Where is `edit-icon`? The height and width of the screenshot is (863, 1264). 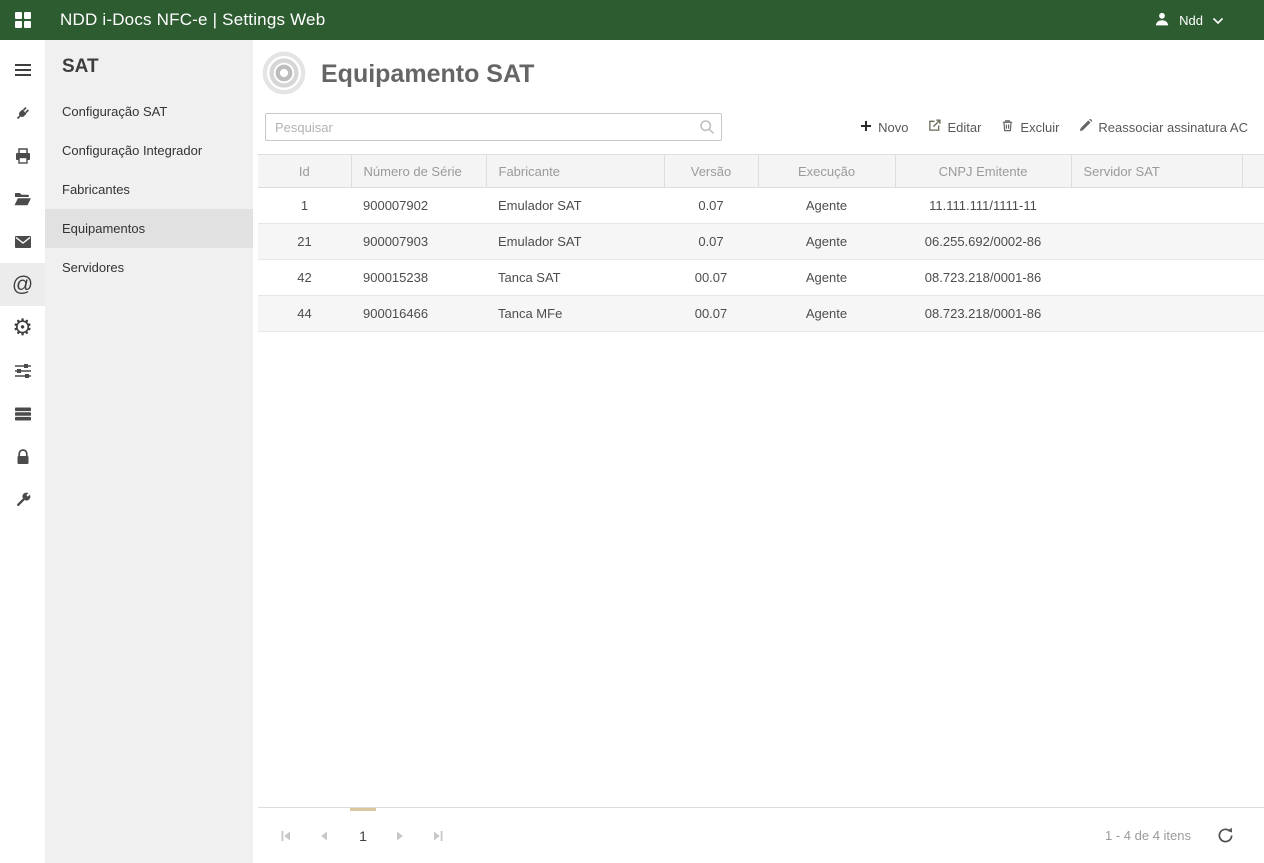
edit-icon is located at coordinates (934, 127).